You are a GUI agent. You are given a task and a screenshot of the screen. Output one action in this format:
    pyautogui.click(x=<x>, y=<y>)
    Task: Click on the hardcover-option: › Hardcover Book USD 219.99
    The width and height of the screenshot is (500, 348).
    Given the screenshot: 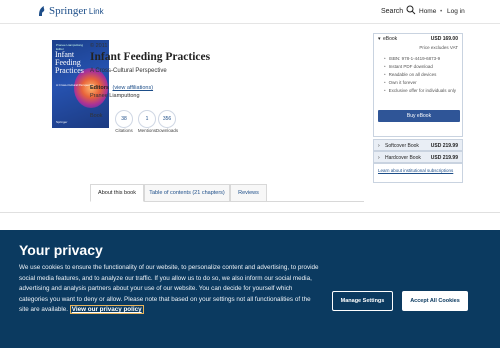 What is the action you would take?
    pyautogui.click(x=418, y=157)
    